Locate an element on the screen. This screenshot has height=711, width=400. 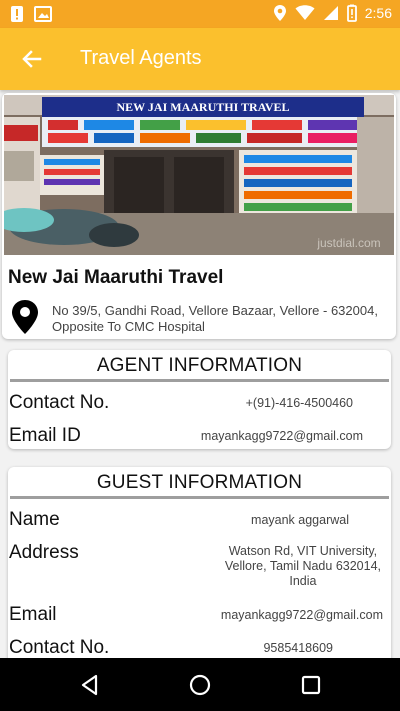
guest-address-label: Address is located at coordinates (44, 552).